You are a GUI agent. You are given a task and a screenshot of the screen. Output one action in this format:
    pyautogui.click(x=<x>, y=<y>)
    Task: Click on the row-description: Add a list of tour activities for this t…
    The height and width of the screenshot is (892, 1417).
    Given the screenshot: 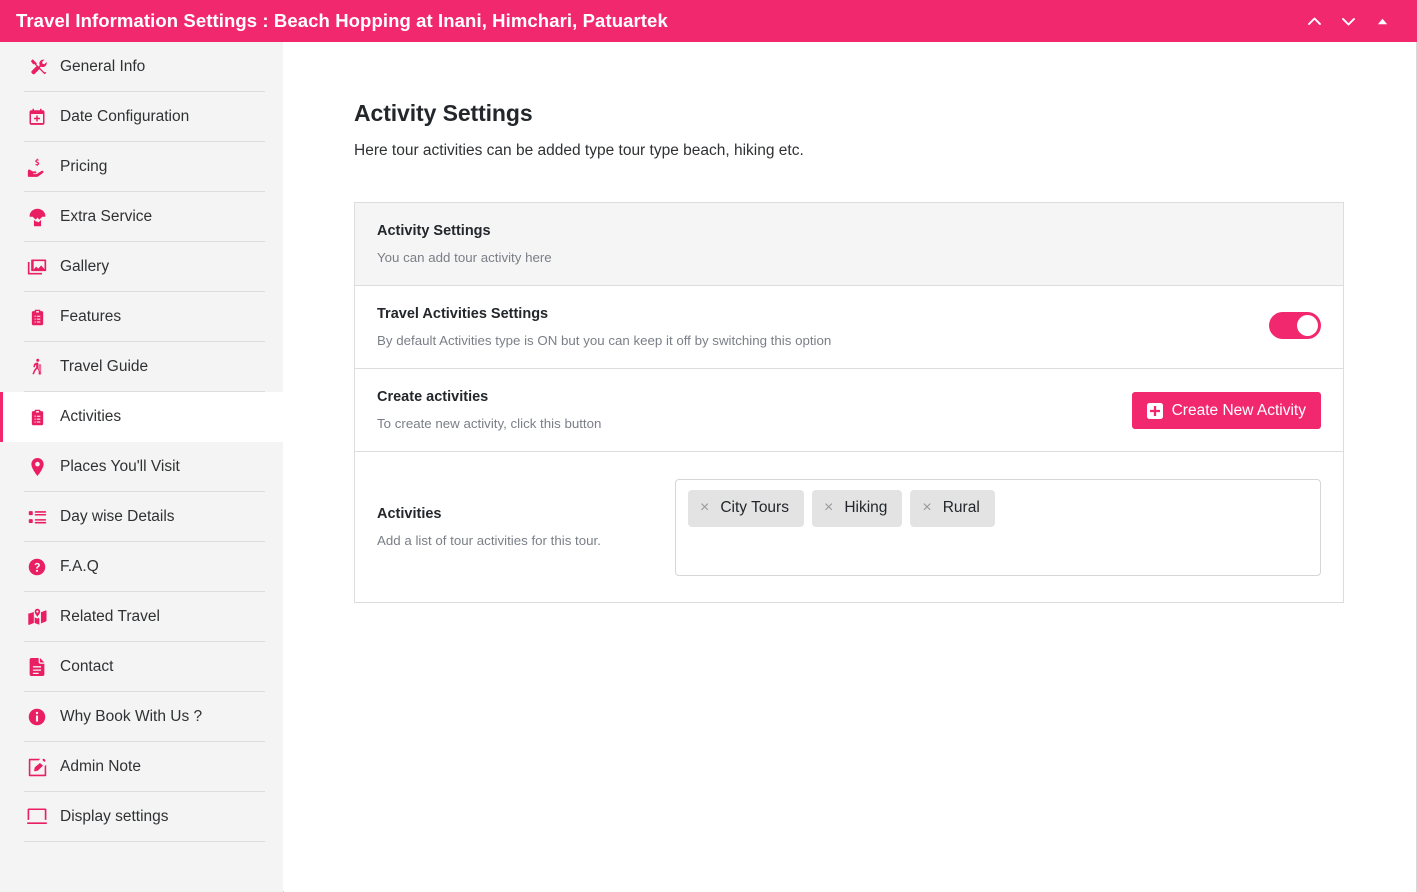 What is the action you would take?
    pyautogui.click(x=489, y=540)
    